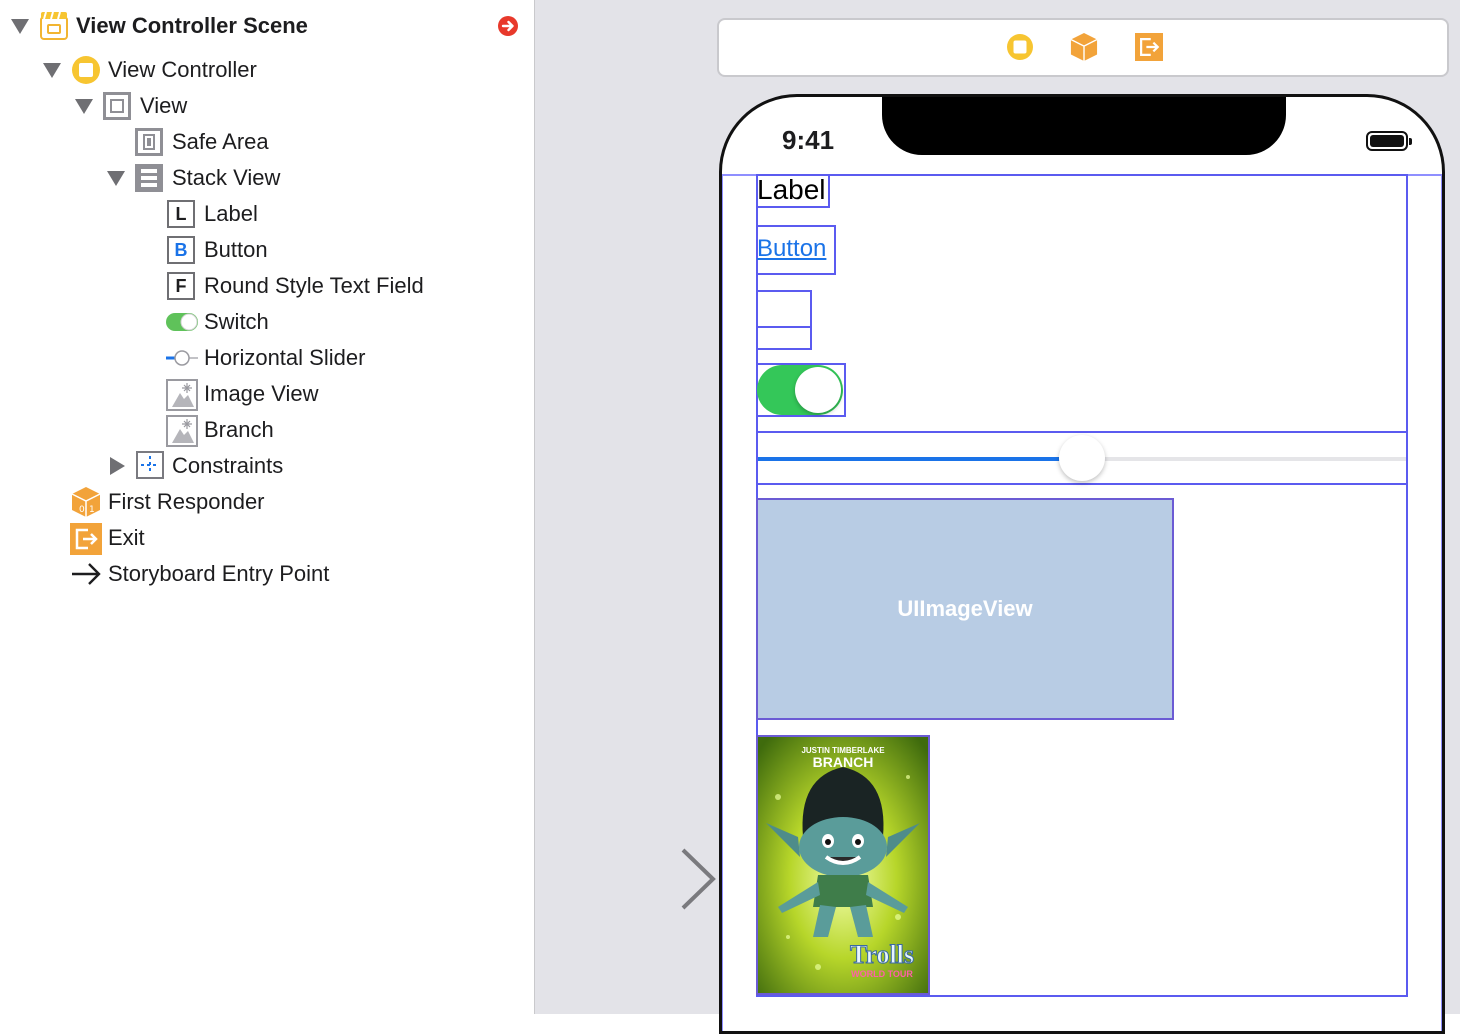 Image resolution: width=1460 pixels, height=1034 pixels. I want to click on switch-icon, so click(182, 324).